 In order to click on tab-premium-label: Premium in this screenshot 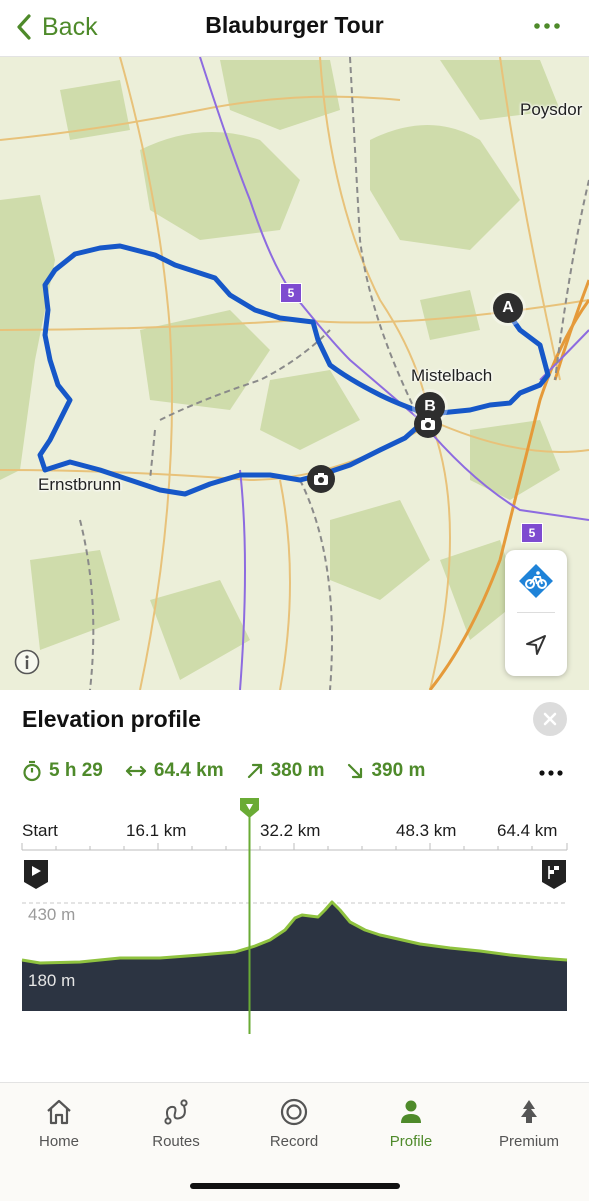, I will do `click(528, 1141)`.